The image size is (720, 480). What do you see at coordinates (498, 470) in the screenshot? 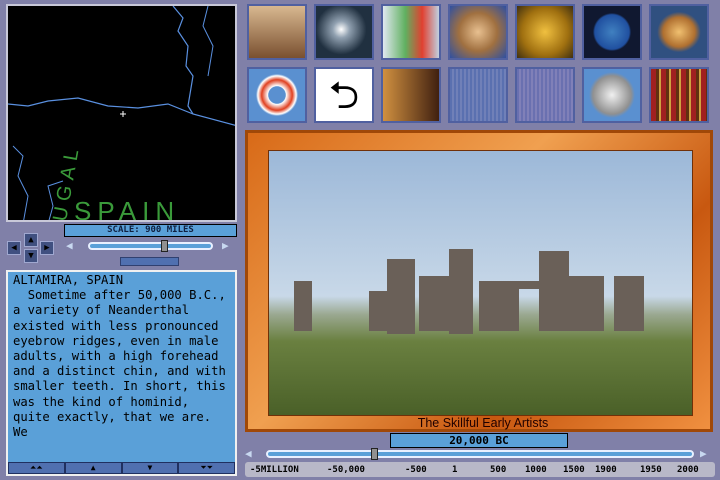
I see `tick-label: 500` at bounding box center [498, 470].